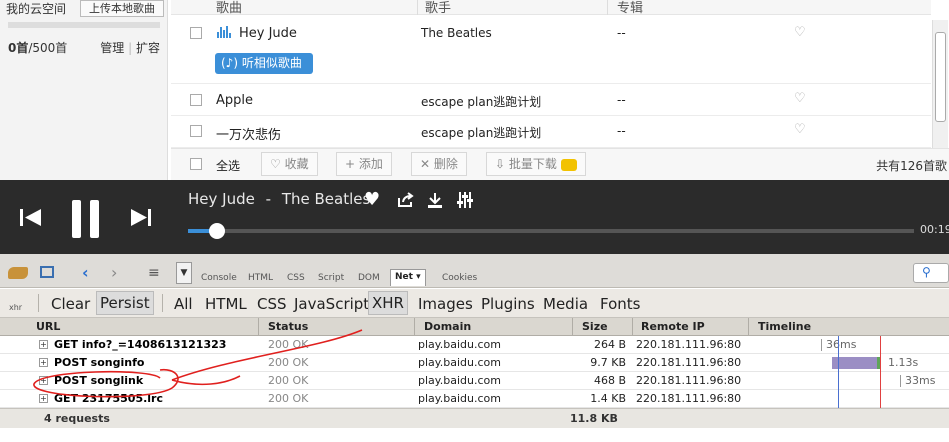 The width and height of the screenshot is (949, 442). What do you see at coordinates (264, 63) in the screenshot?
I see `similar-songs-button: (♪) 听相似歌曲` at bounding box center [264, 63].